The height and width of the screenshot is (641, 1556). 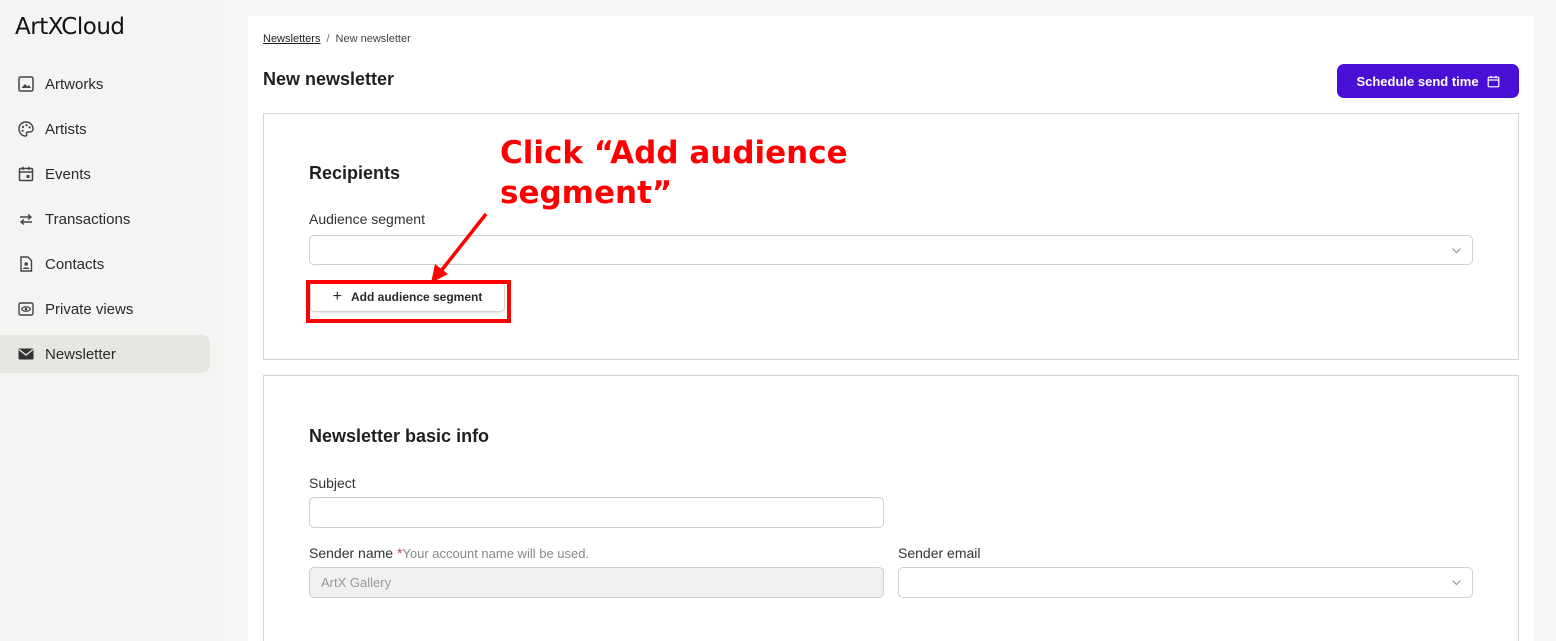 I want to click on subject-label: Subject, so click(x=332, y=483).